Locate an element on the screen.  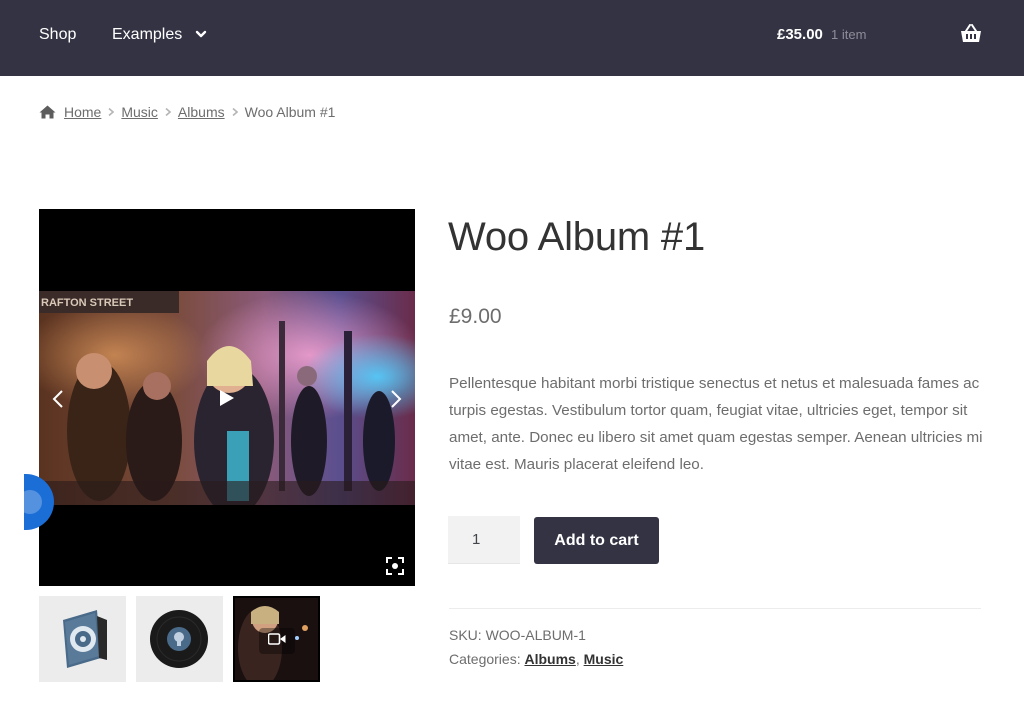
video-camera-icon is located at coordinates (277, 639).